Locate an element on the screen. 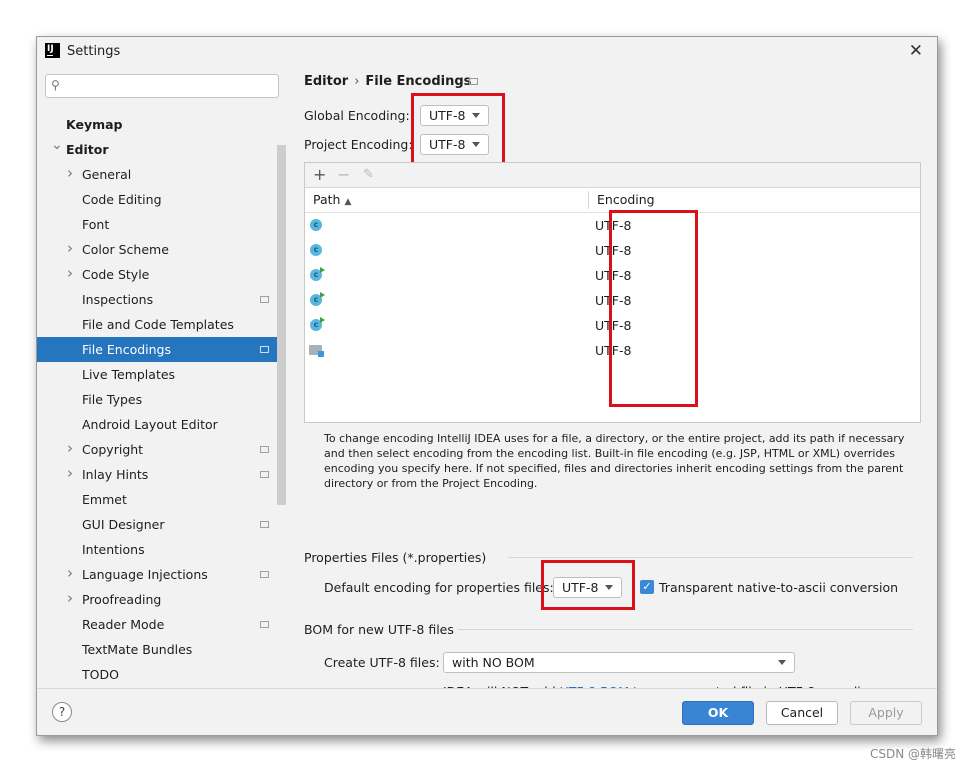 This screenshot has height=771, width=972. sidebar-item-label: Language Injections is located at coordinates (145, 574).